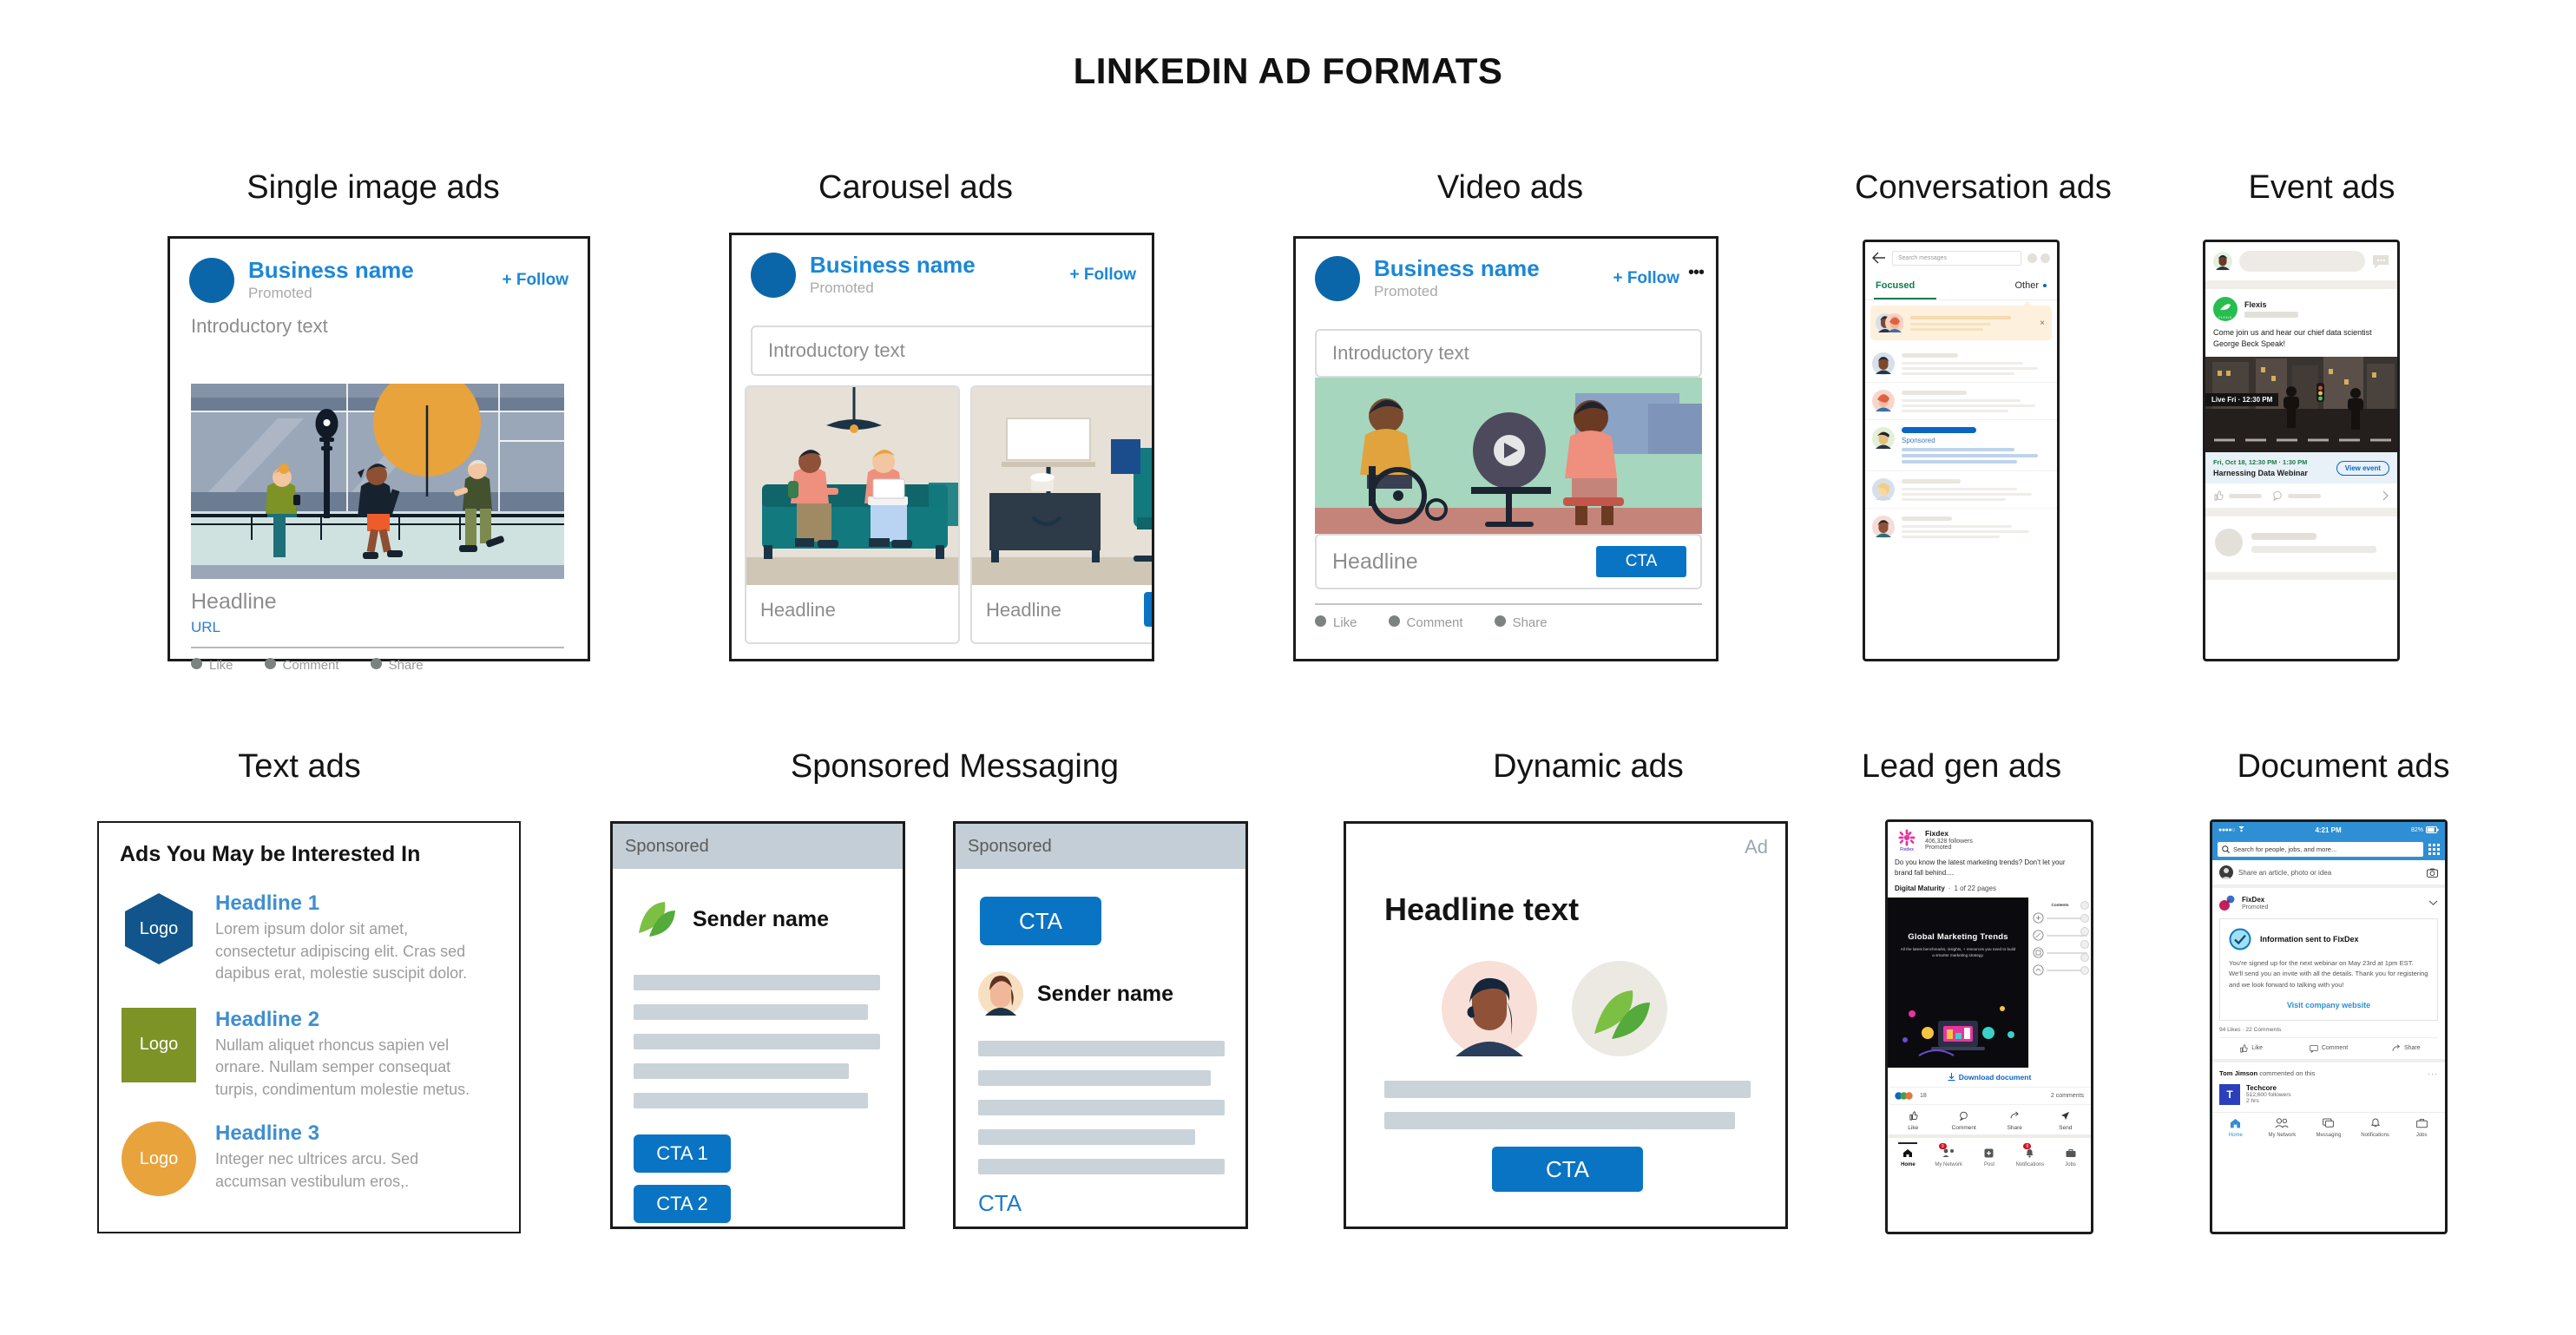 The height and width of the screenshot is (1335, 2576). I want to click on ad-headline: Headline 3, so click(349, 1133).